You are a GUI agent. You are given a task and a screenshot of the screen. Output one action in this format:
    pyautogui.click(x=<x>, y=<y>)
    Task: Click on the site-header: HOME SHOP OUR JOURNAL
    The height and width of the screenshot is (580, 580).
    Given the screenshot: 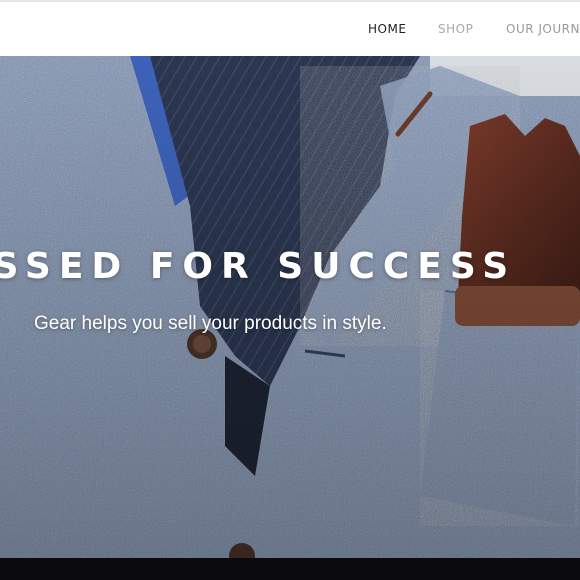 What is the action you would take?
    pyautogui.click(x=290, y=28)
    